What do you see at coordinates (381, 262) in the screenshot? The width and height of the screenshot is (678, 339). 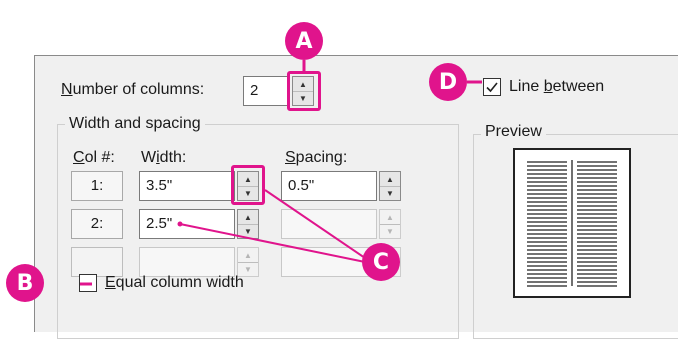 I see `callout-c: C` at bounding box center [381, 262].